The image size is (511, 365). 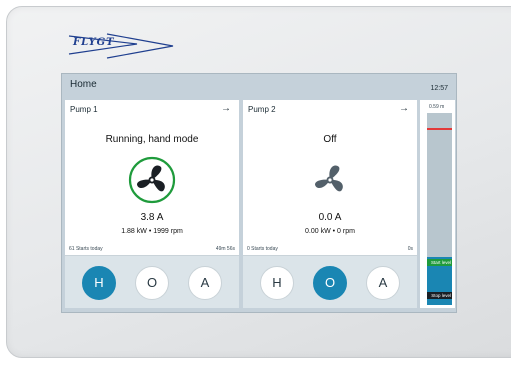 What do you see at coordinates (152, 139) in the screenshot?
I see `pump-status: Running, hand mode` at bounding box center [152, 139].